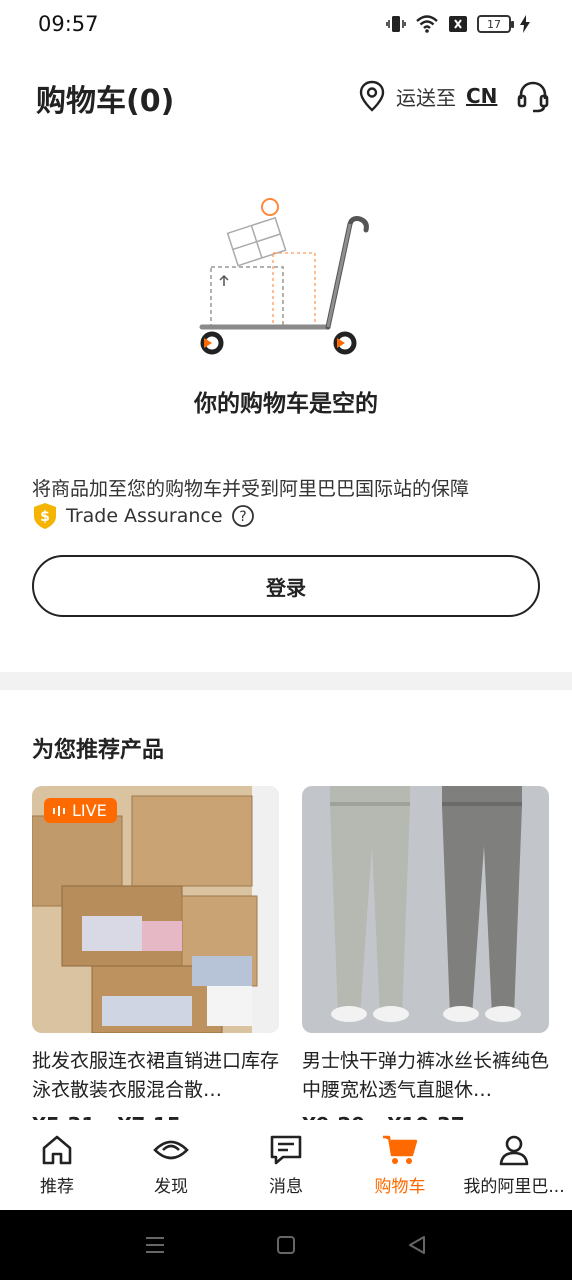  What do you see at coordinates (59, 810) in the screenshot?
I see `live-signal-icon` at bounding box center [59, 810].